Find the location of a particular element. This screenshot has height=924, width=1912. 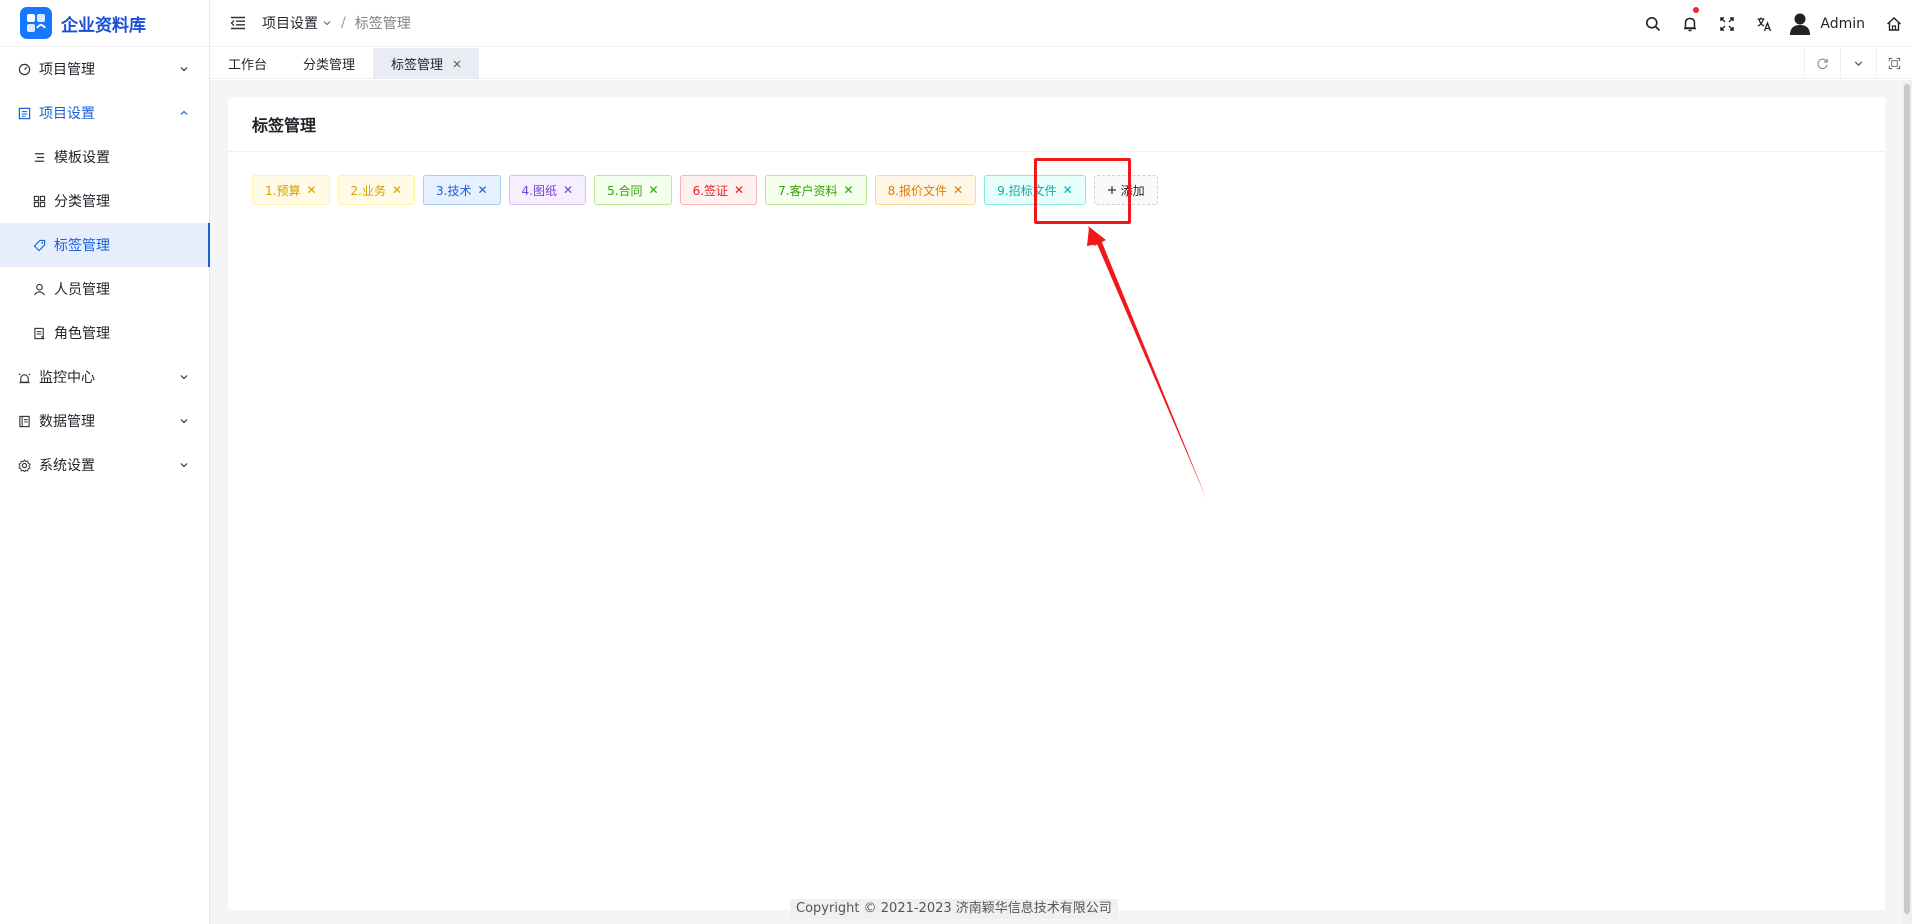

tag-item: 4.图纸 ✕ is located at coordinates (547, 190).